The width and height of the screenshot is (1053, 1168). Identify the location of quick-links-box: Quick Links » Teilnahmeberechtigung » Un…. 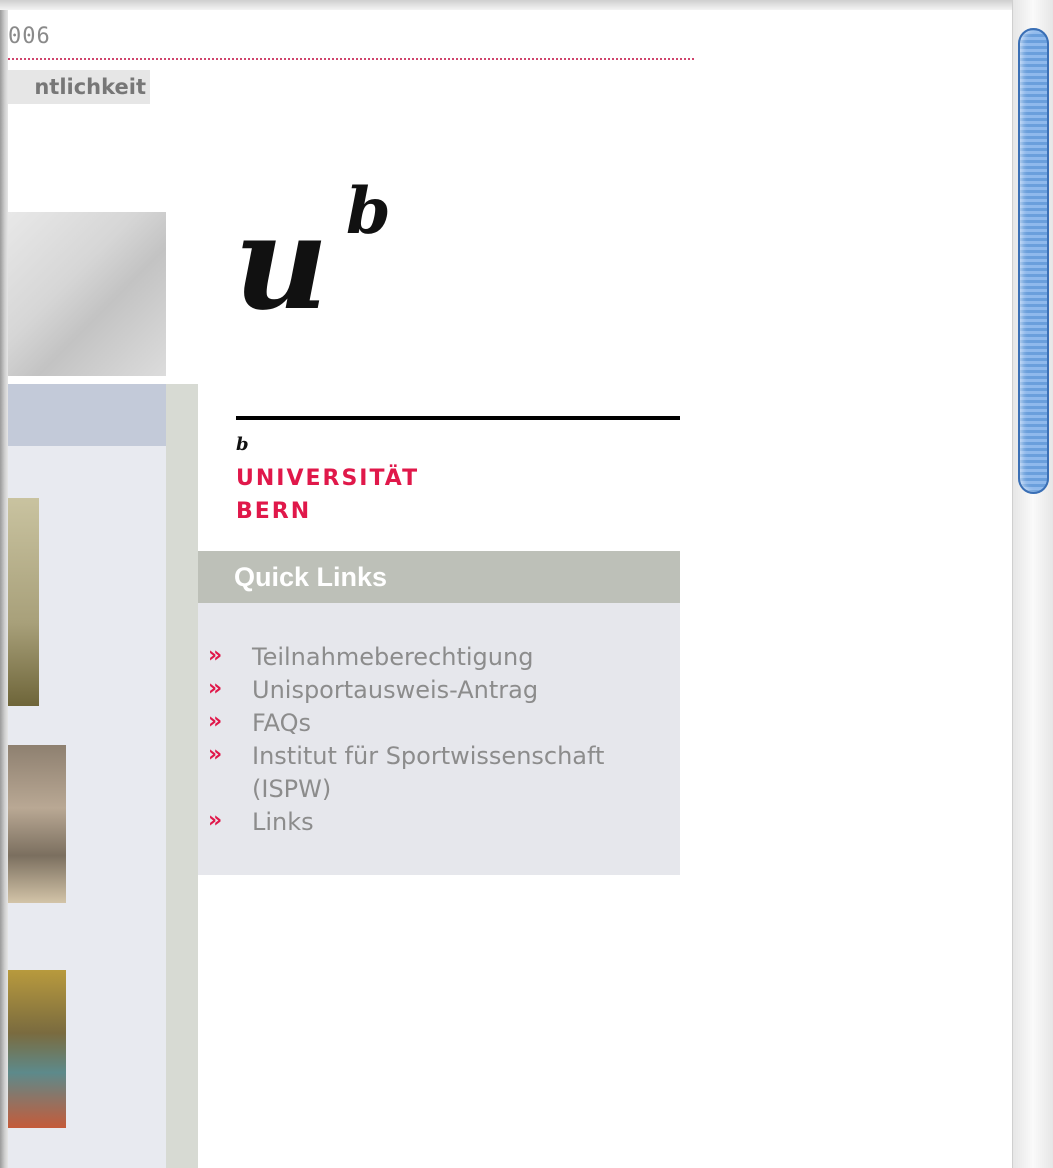
(439, 713).